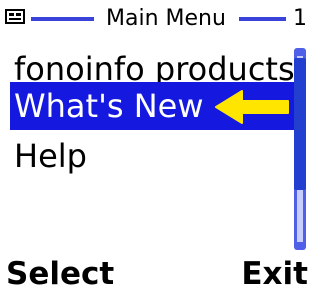 The image size is (320, 298). What do you see at coordinates (300, 124) in the screenshot?
I see `scroll-thumb` at bounding box center [300, 124].